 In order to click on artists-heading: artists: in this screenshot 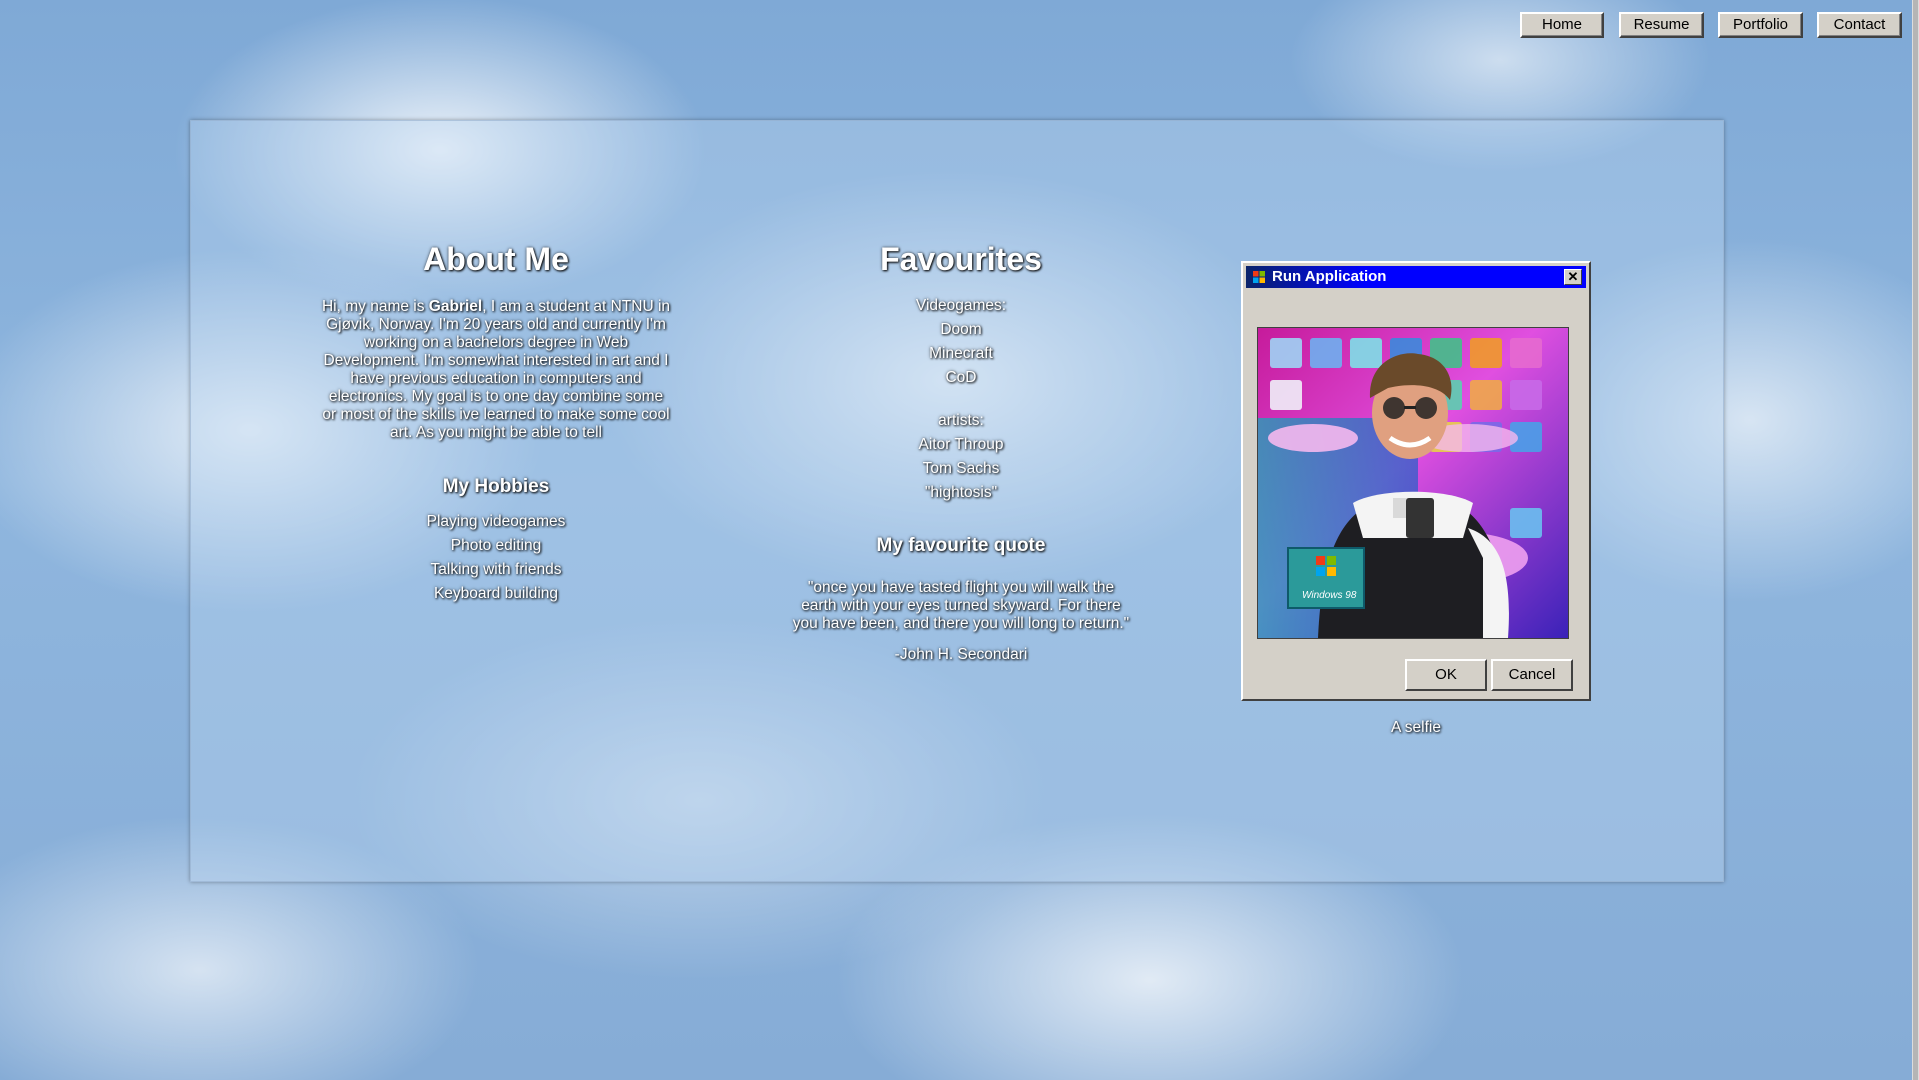, I will do `click(961, 420)`.